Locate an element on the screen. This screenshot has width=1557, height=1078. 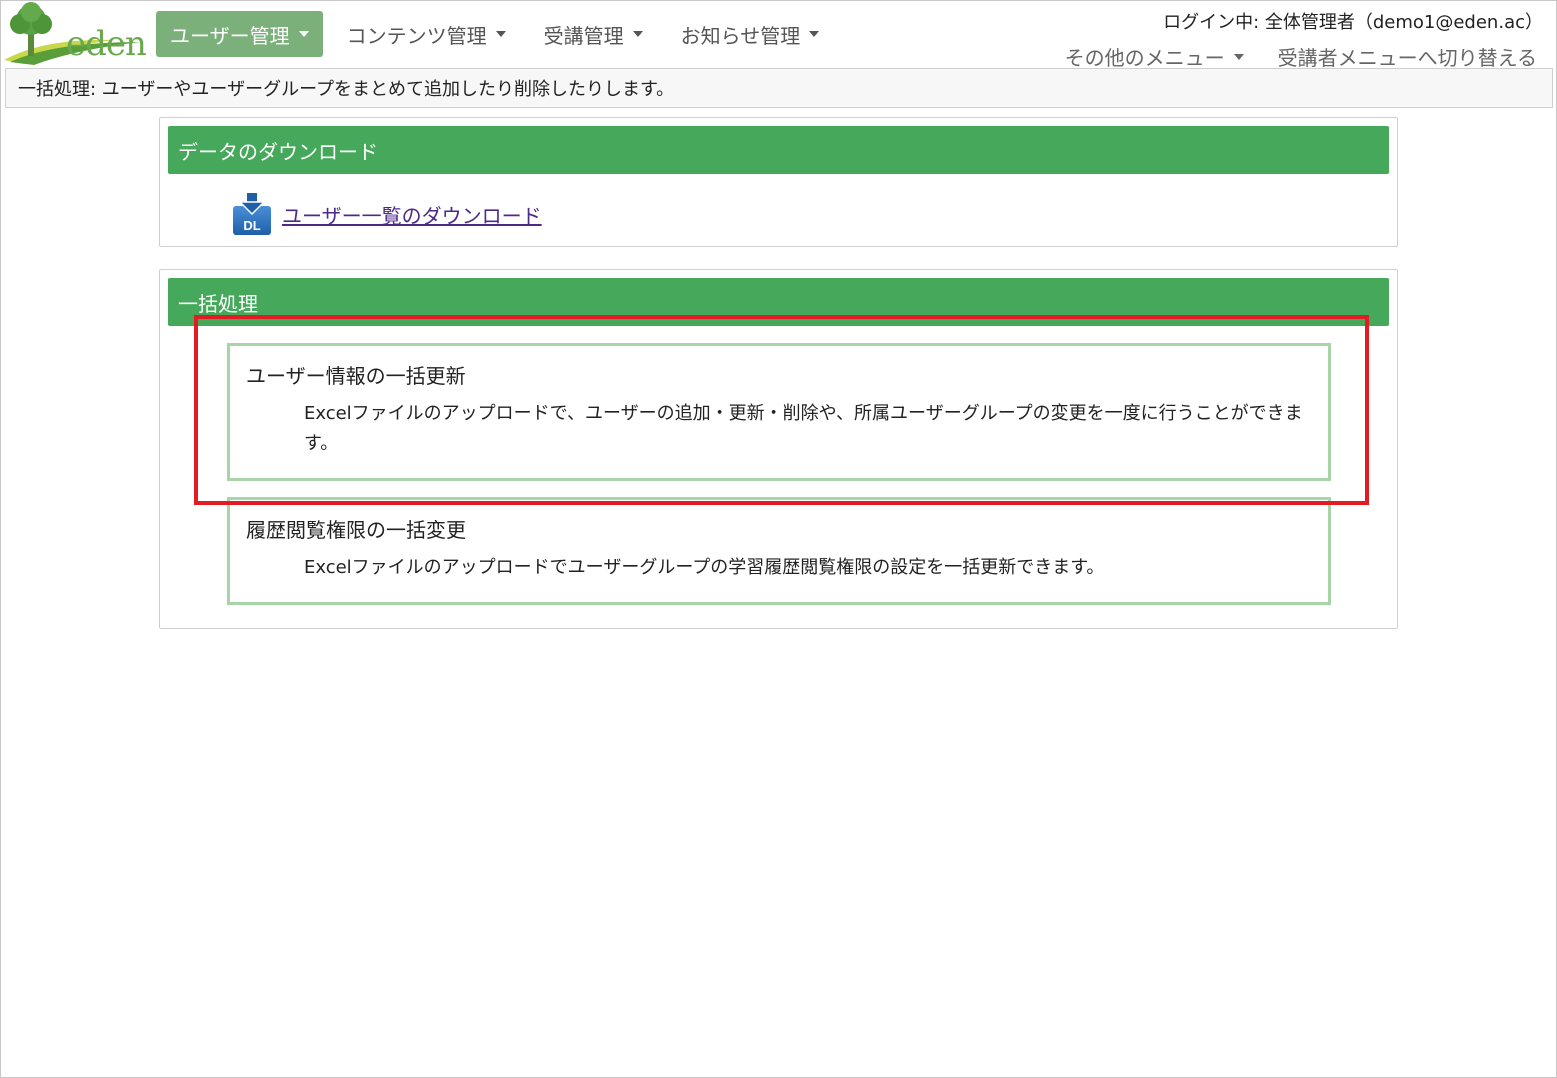
main-nav: ユーザー管理 コンテンツ管理 受講管理 お知らせ管理 is located at coordinates (499, 34).